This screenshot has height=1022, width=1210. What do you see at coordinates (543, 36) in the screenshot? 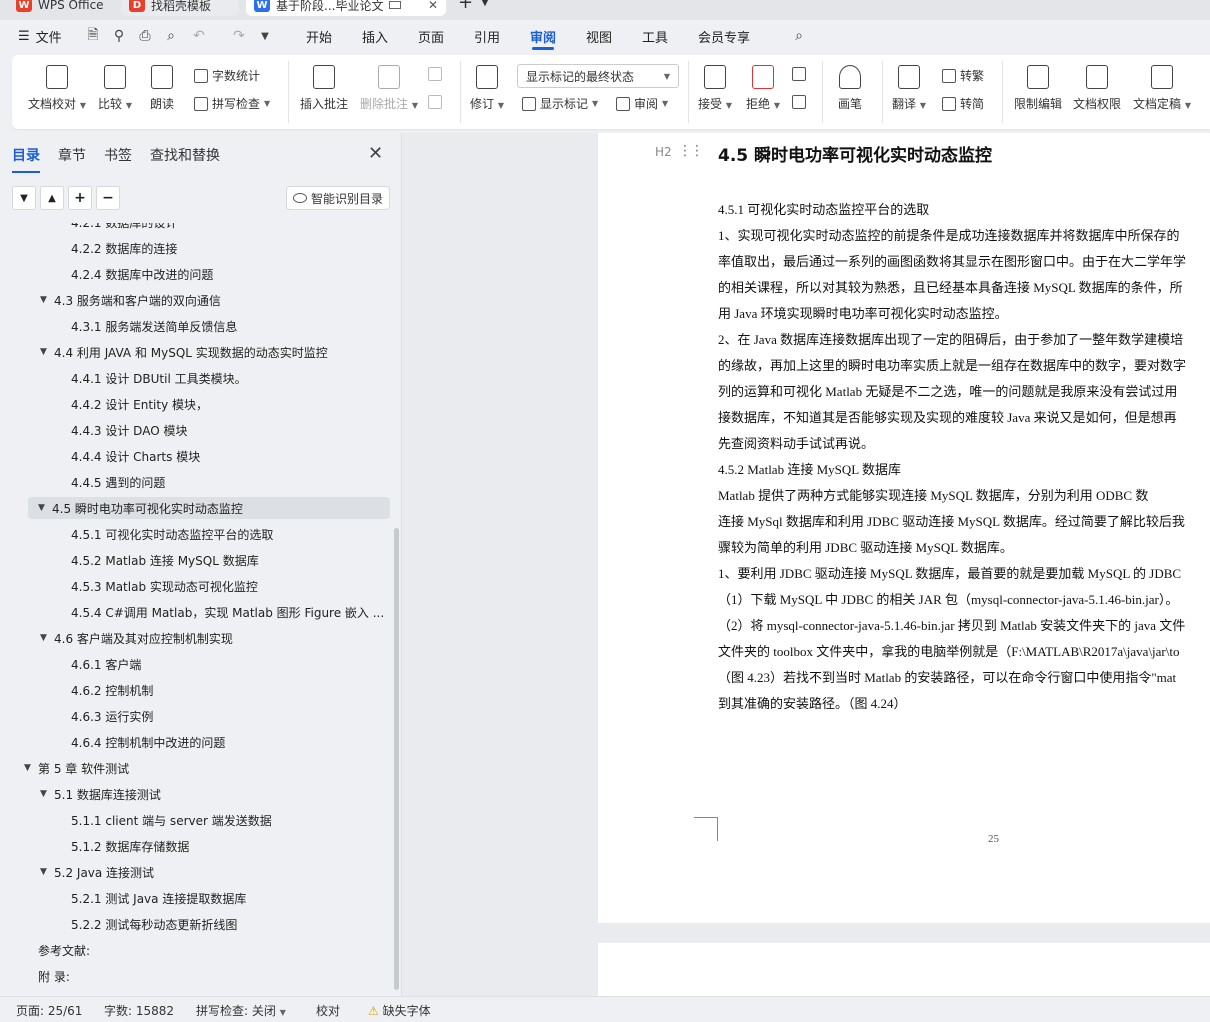
I see `menu-review: 审阅` at bounding box center [543, 36].